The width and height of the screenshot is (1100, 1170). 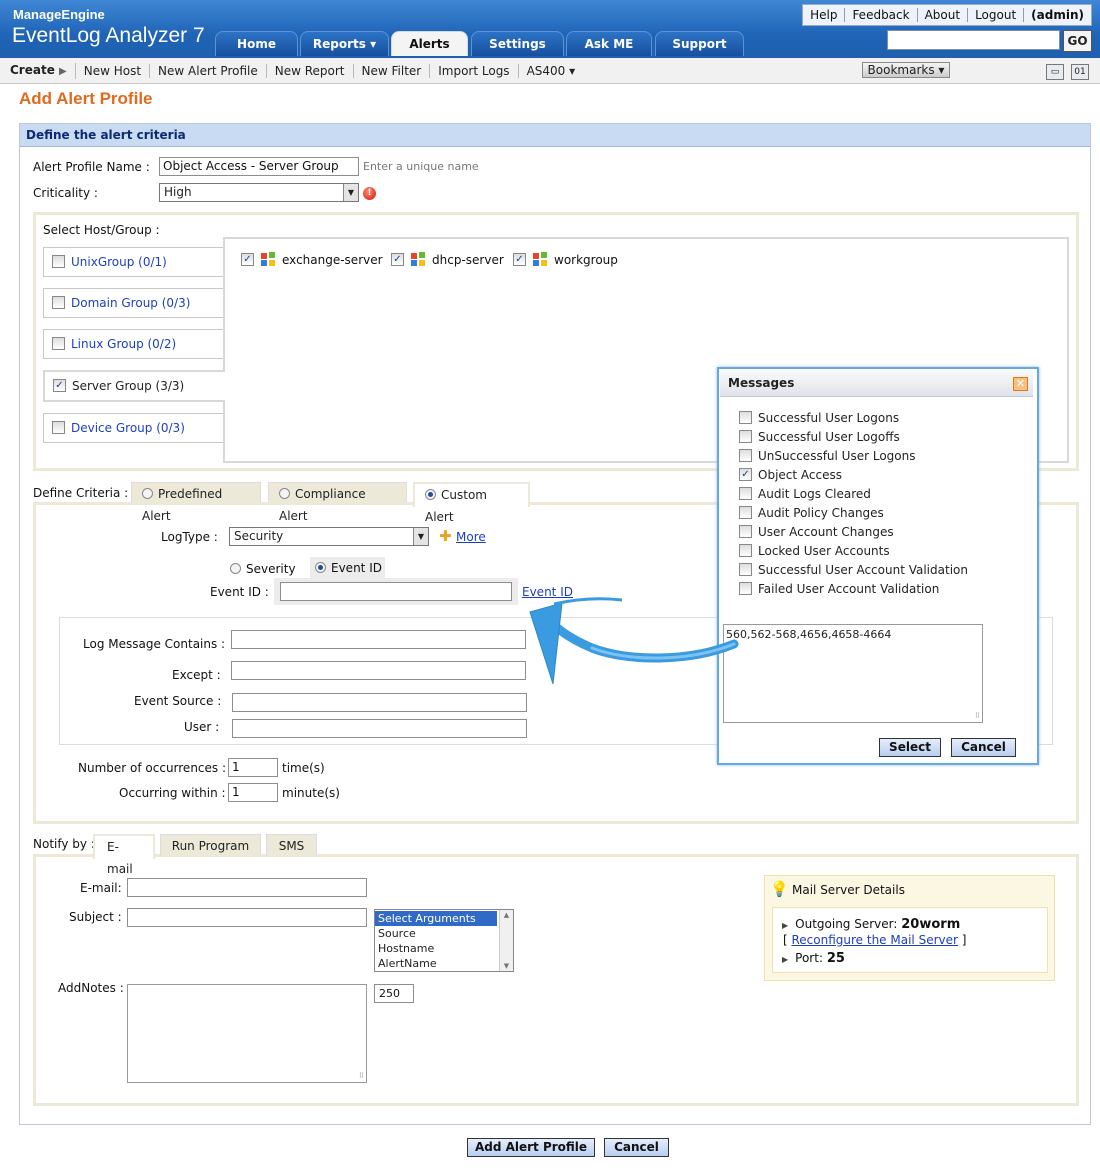 I want to click on workgroup-checkbox: ✓, so click(x=519, y=259).